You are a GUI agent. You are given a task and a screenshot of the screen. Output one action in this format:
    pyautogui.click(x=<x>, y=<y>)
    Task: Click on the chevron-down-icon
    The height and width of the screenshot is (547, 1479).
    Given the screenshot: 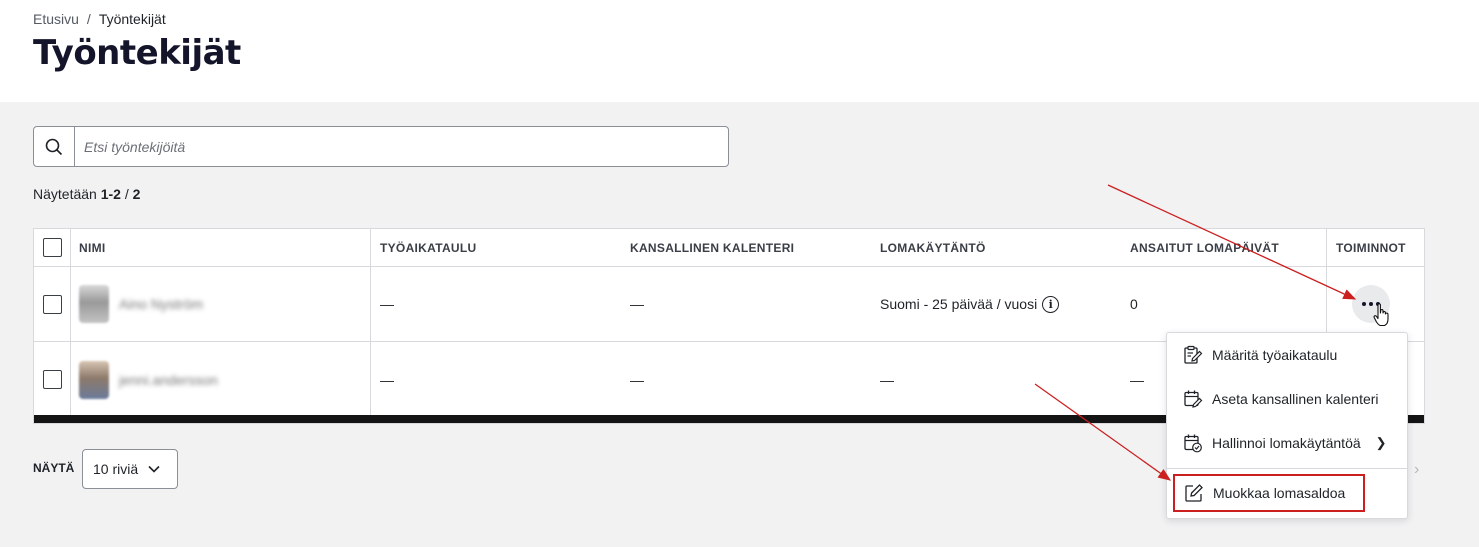 What is the action you would take?
    pyautogui.click(x=154, y=469)
    